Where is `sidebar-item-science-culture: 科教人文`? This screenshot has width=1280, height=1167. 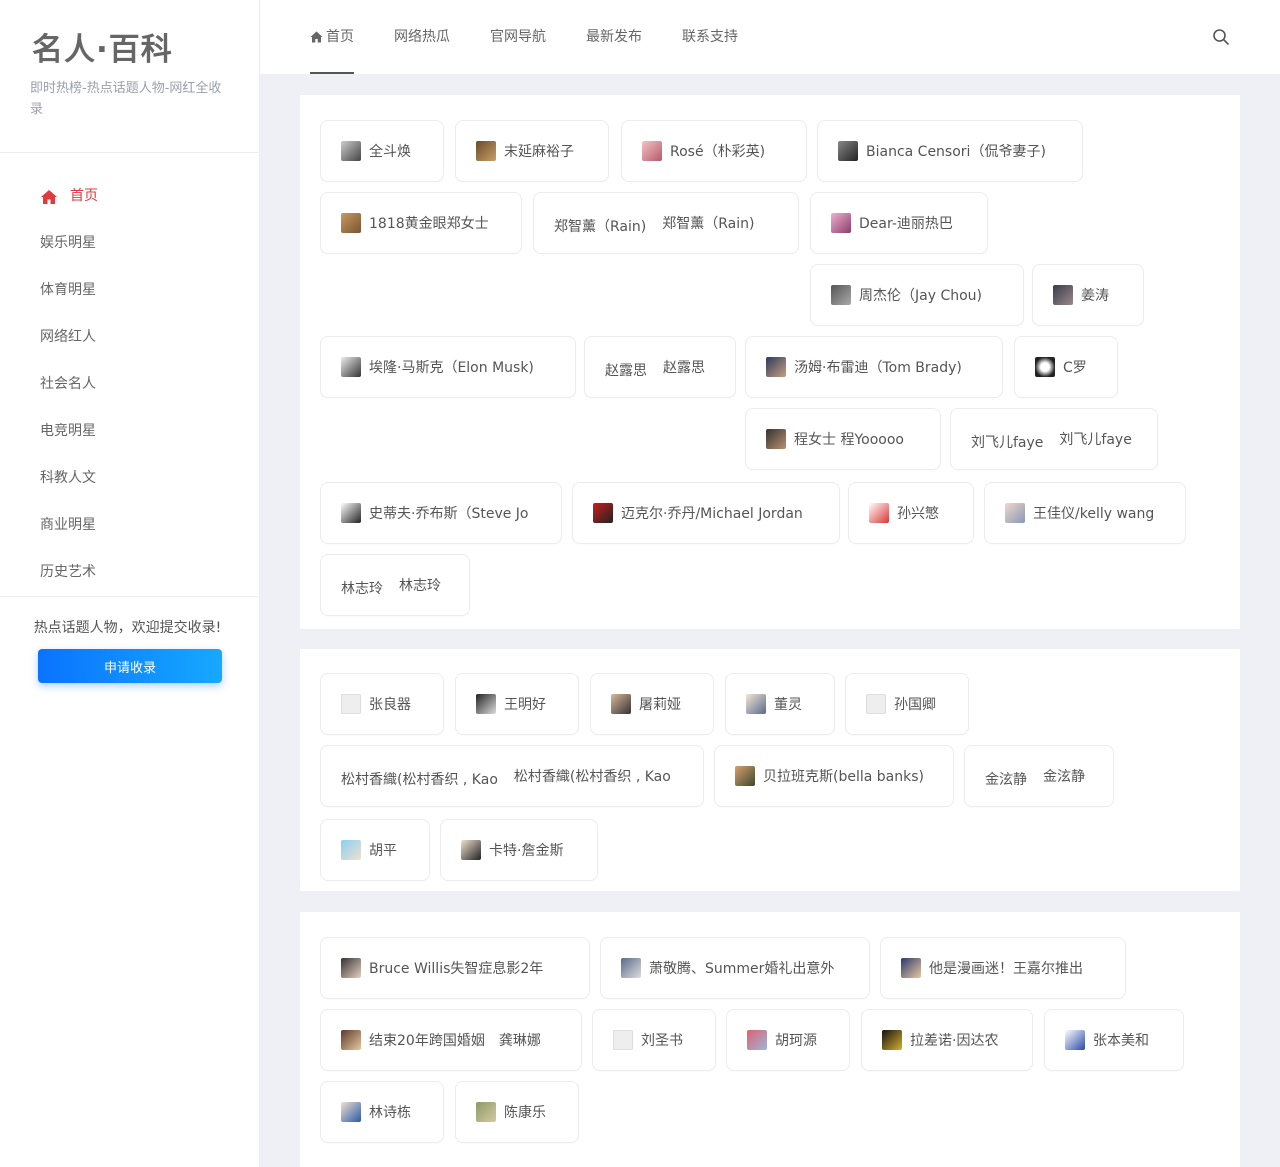
sidebar-item-science-culture: 科教人文 is located at coordinates (129, 478).